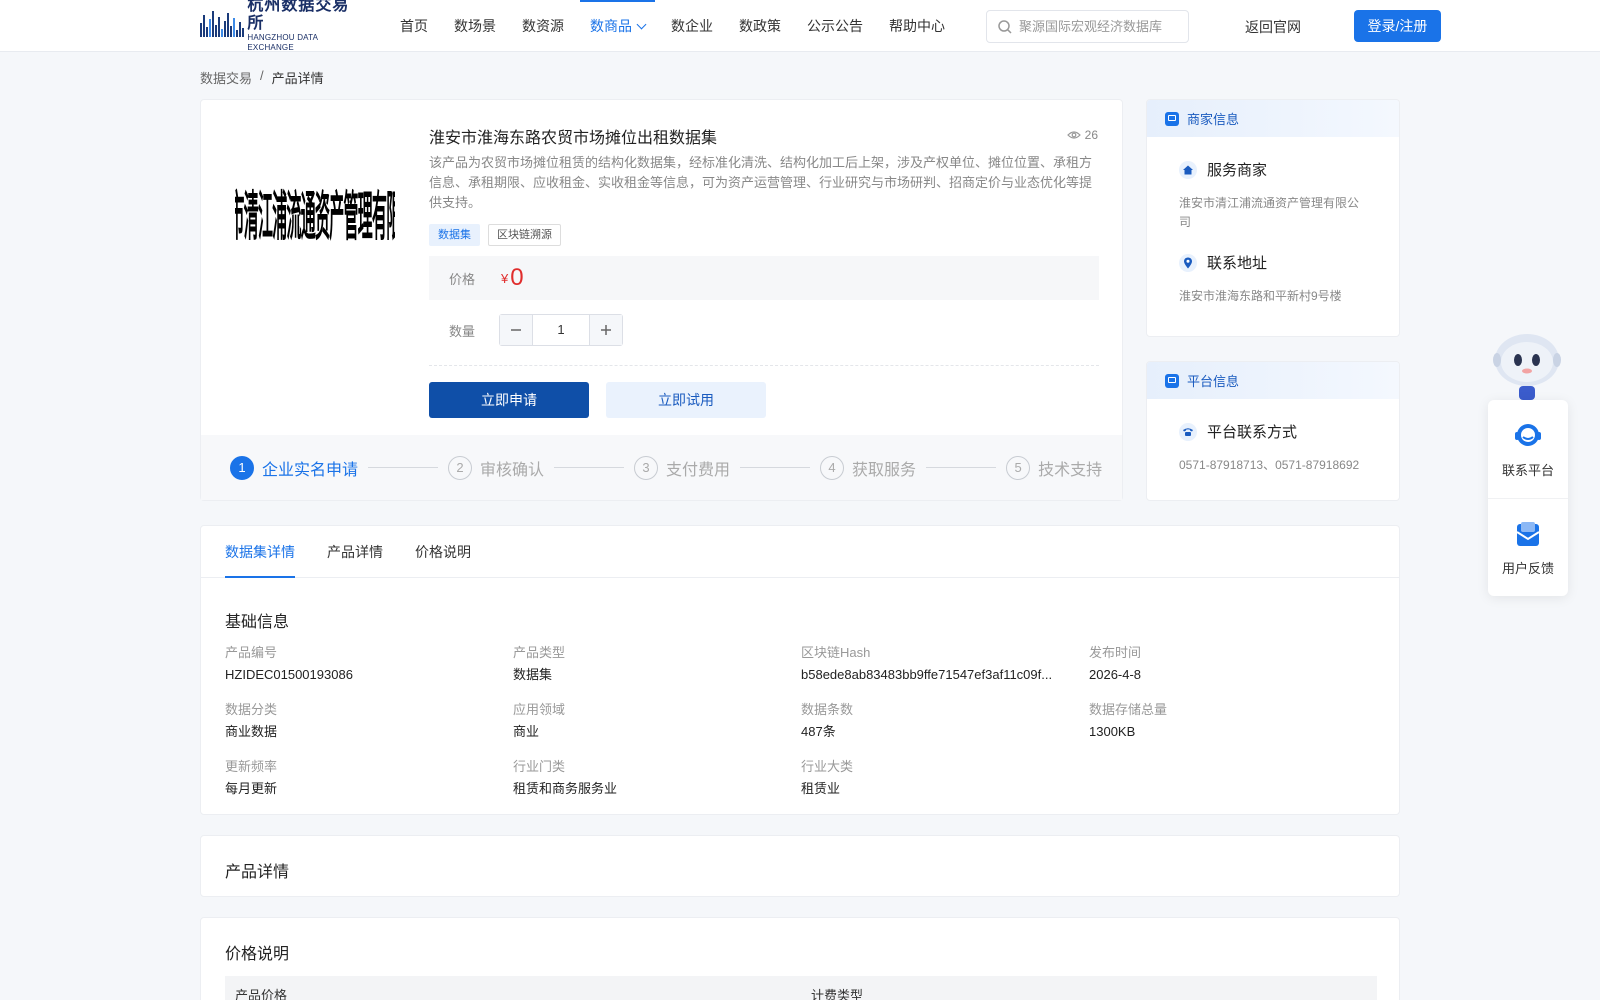  What do you see at coordinates (821, 788) in the screenshot?
I see `info-field-value: 租赁业` at bounding box center [821, 788].